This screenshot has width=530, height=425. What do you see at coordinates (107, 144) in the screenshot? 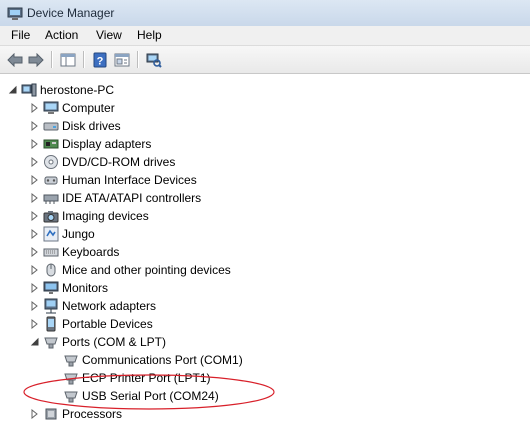
I see `tree-item-label: Display adapters` at bounding box center [107, 144].